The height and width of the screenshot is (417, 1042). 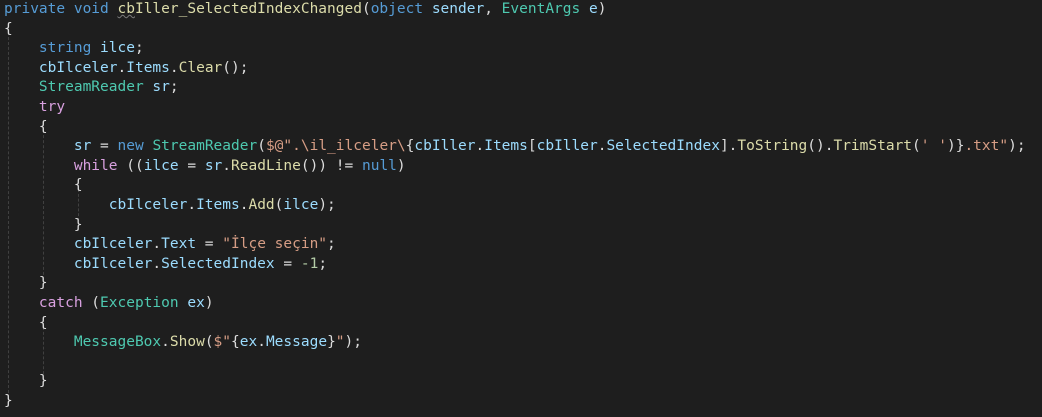 I want to click on code-token: ();, so click(x=235, y=67).